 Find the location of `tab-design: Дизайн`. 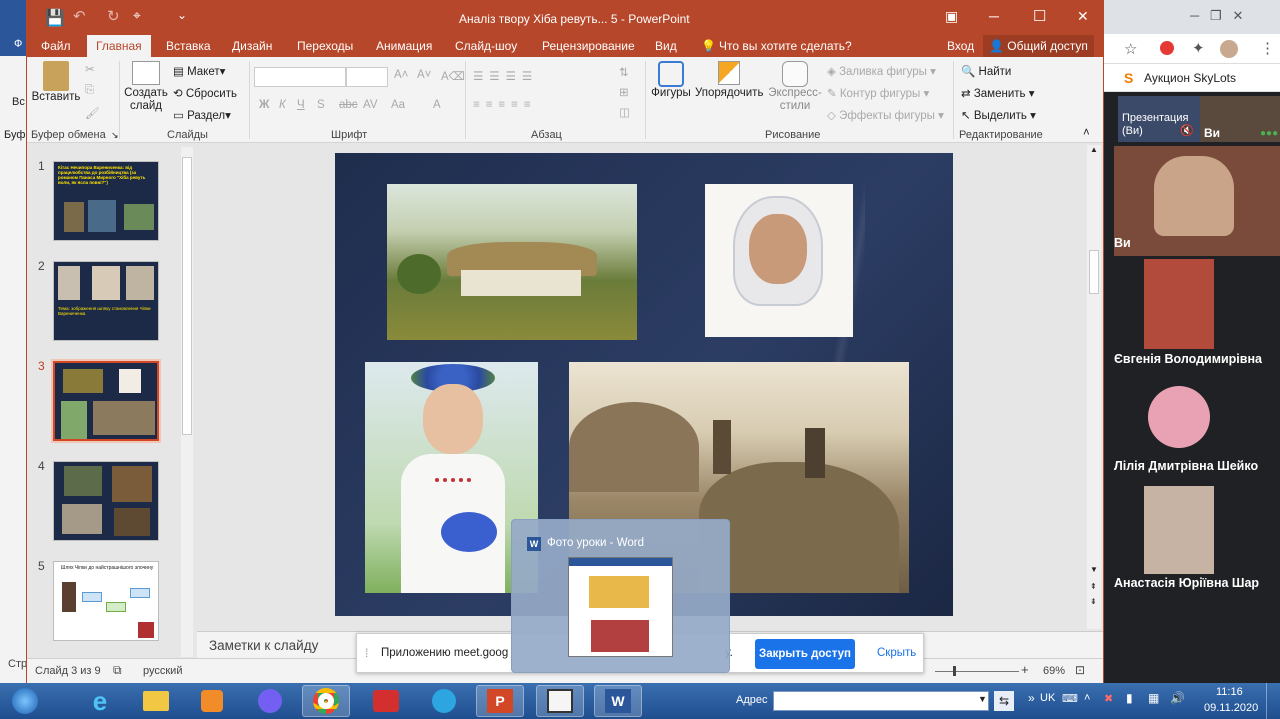

tab-design: Дизайн is located at coordinates (252, 46).